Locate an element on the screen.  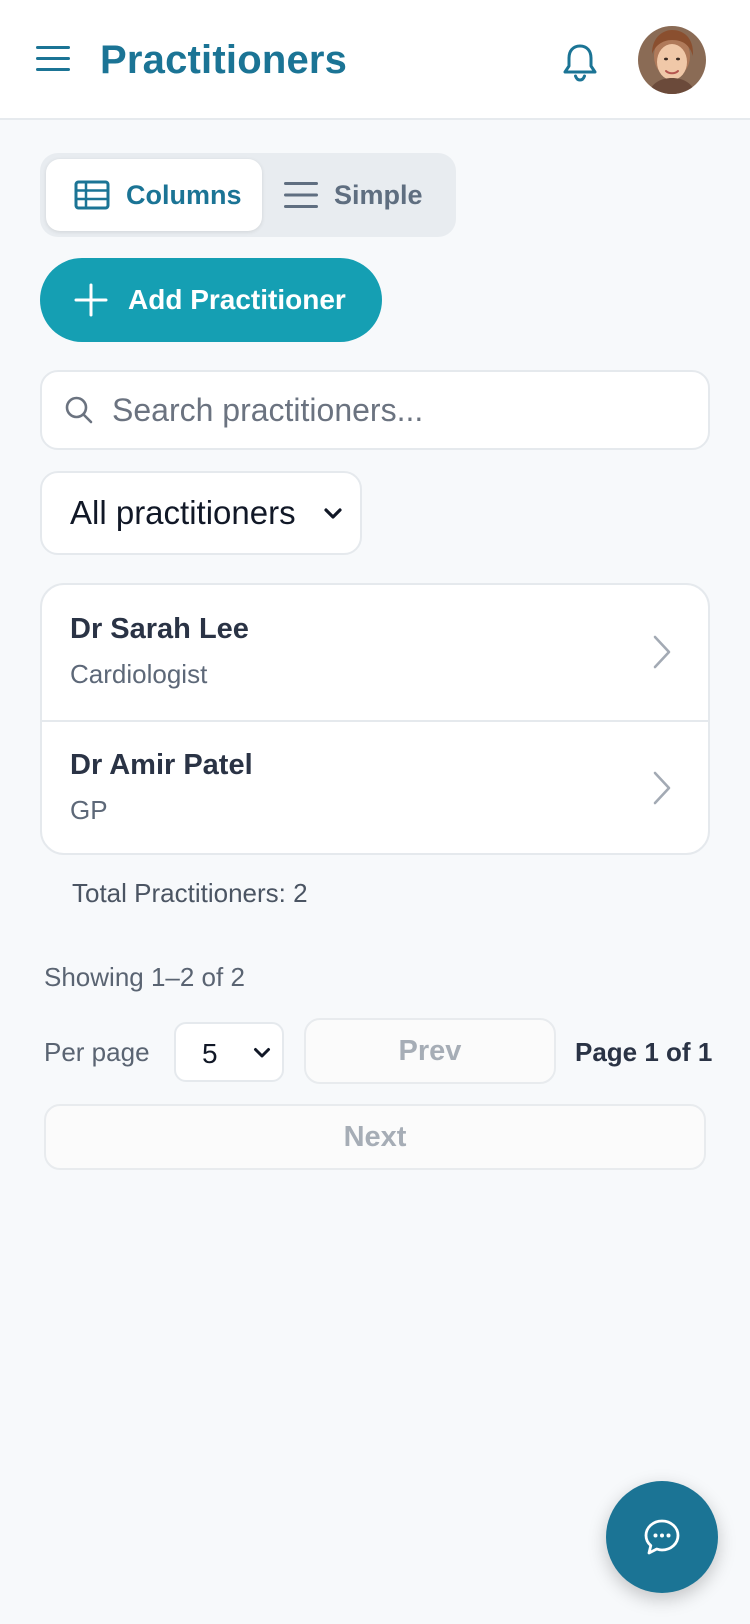
next-page-label: Next is located at coordinates (375, 1136).